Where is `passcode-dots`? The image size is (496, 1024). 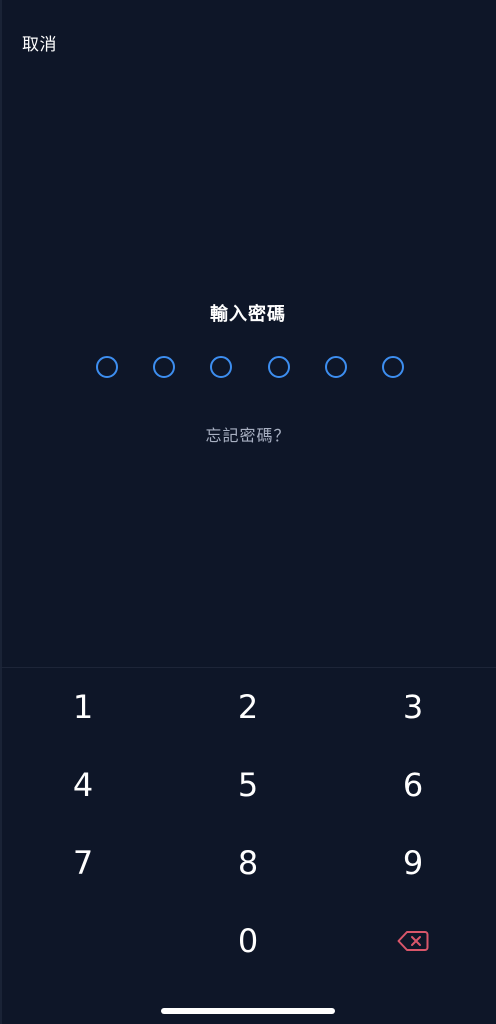
passcode-dots is located at coordinates (250, 367).